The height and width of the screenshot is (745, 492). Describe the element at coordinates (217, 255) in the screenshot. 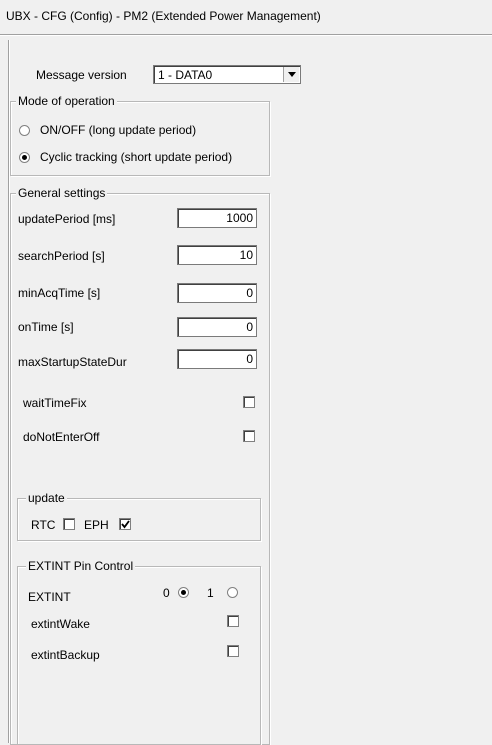

I see `search-period-input: 10` at that location.